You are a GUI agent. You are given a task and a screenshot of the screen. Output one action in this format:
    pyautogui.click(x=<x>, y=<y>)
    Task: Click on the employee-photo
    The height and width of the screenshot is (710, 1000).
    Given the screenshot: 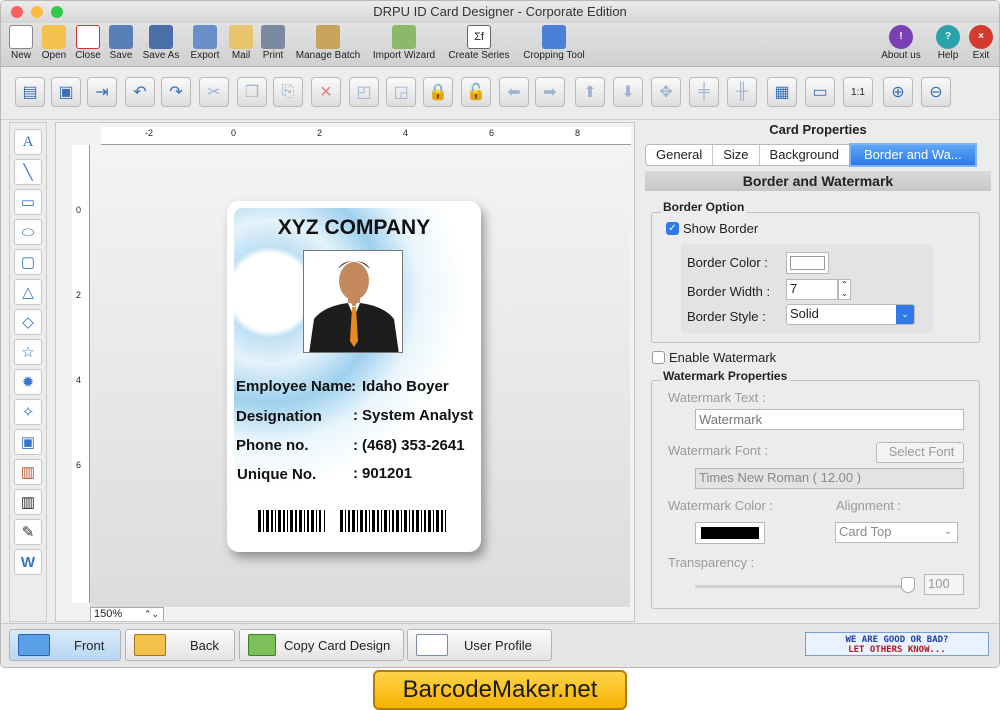 What is the action you would take?
    pyautogui.click(x=353, y=301)
    